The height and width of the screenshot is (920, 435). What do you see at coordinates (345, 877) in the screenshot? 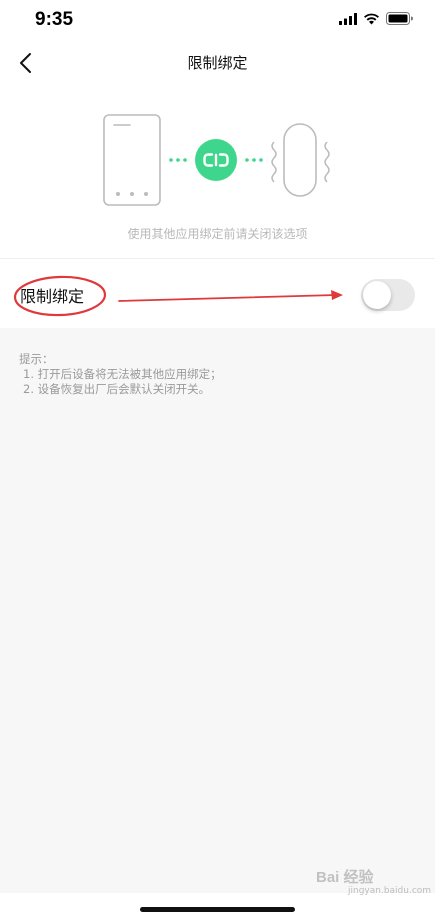
I see `watermark: Bai 经验` at bounding box center [345, 877].